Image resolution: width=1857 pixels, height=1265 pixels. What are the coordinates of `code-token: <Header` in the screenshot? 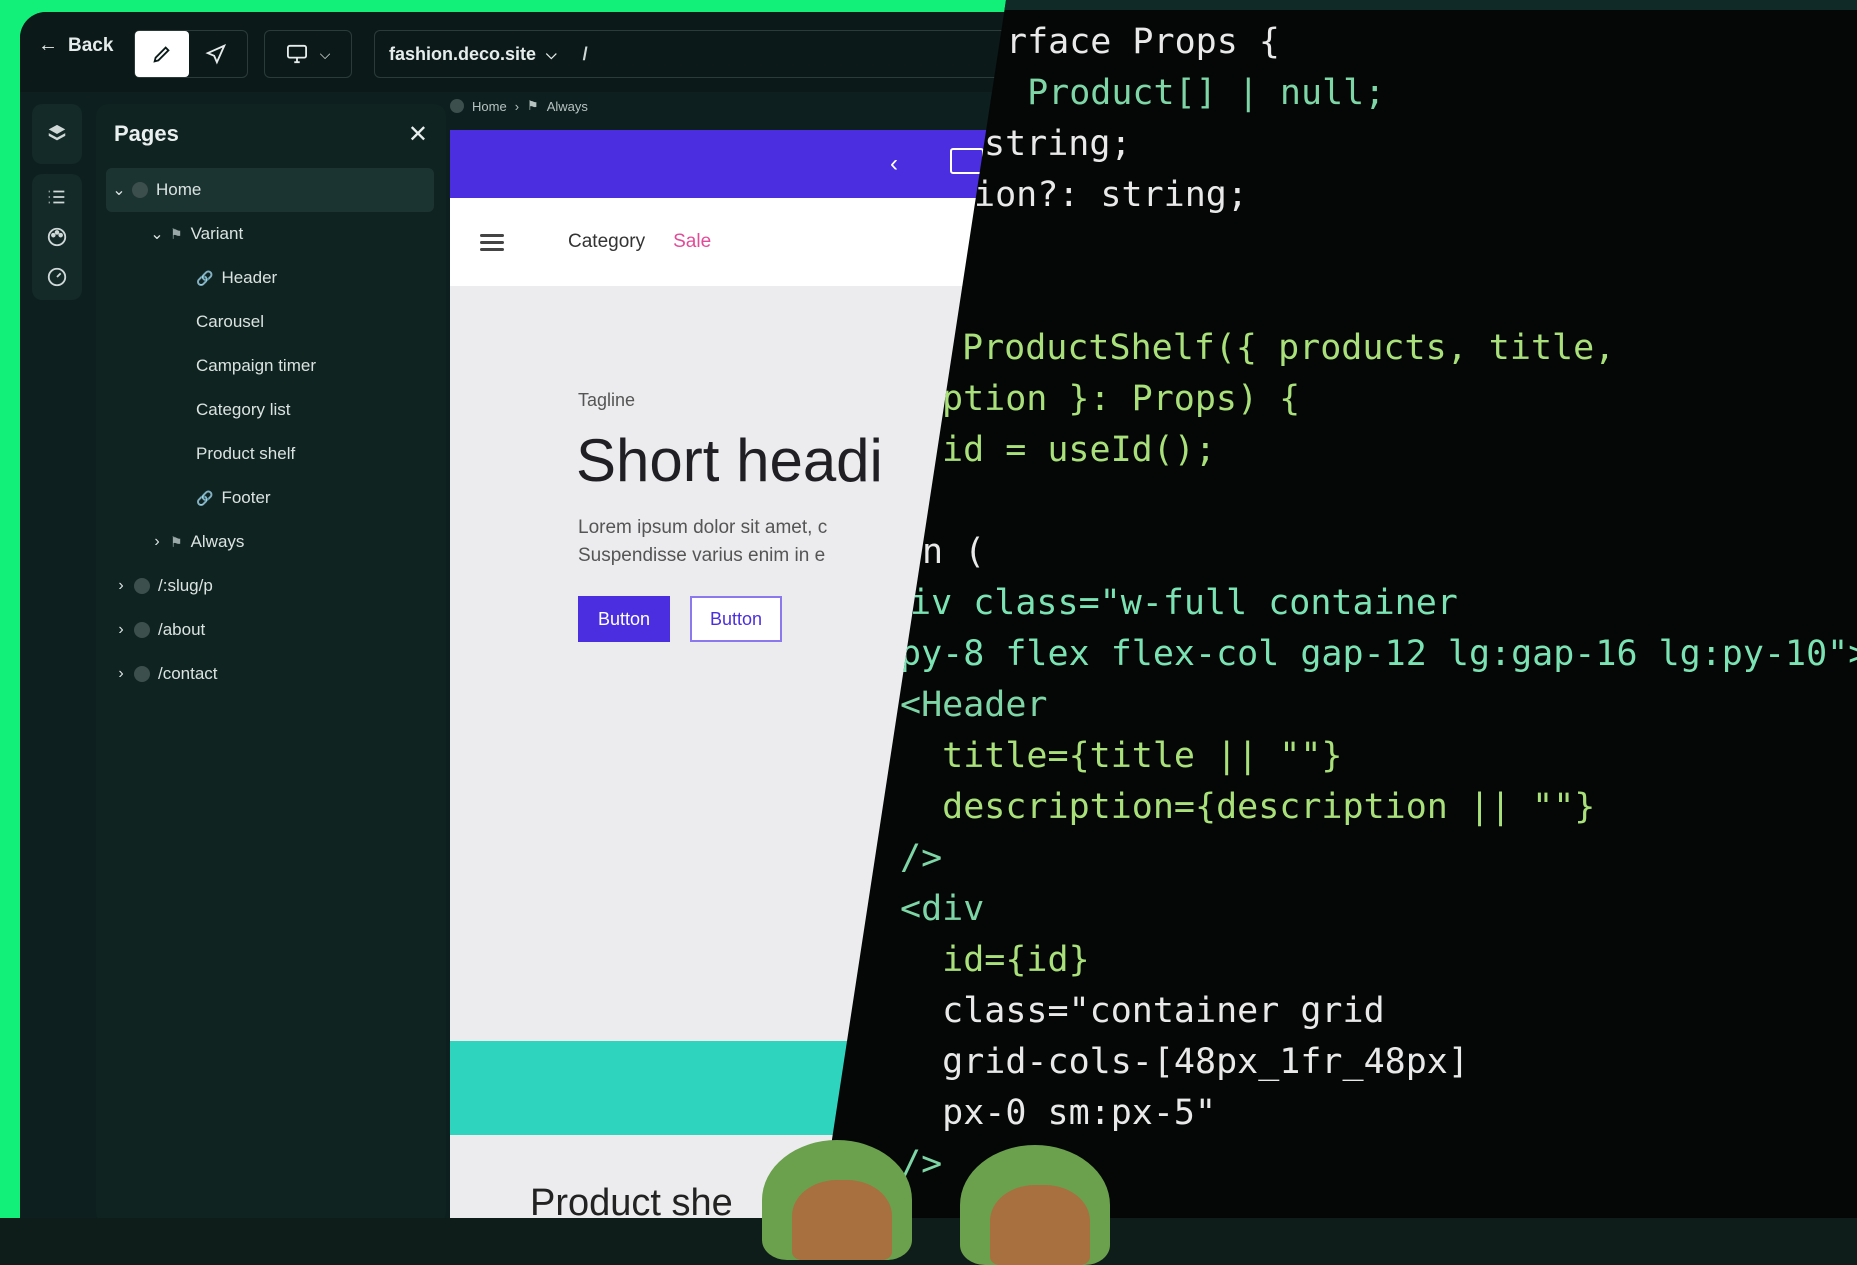 It's located at (974, 705).